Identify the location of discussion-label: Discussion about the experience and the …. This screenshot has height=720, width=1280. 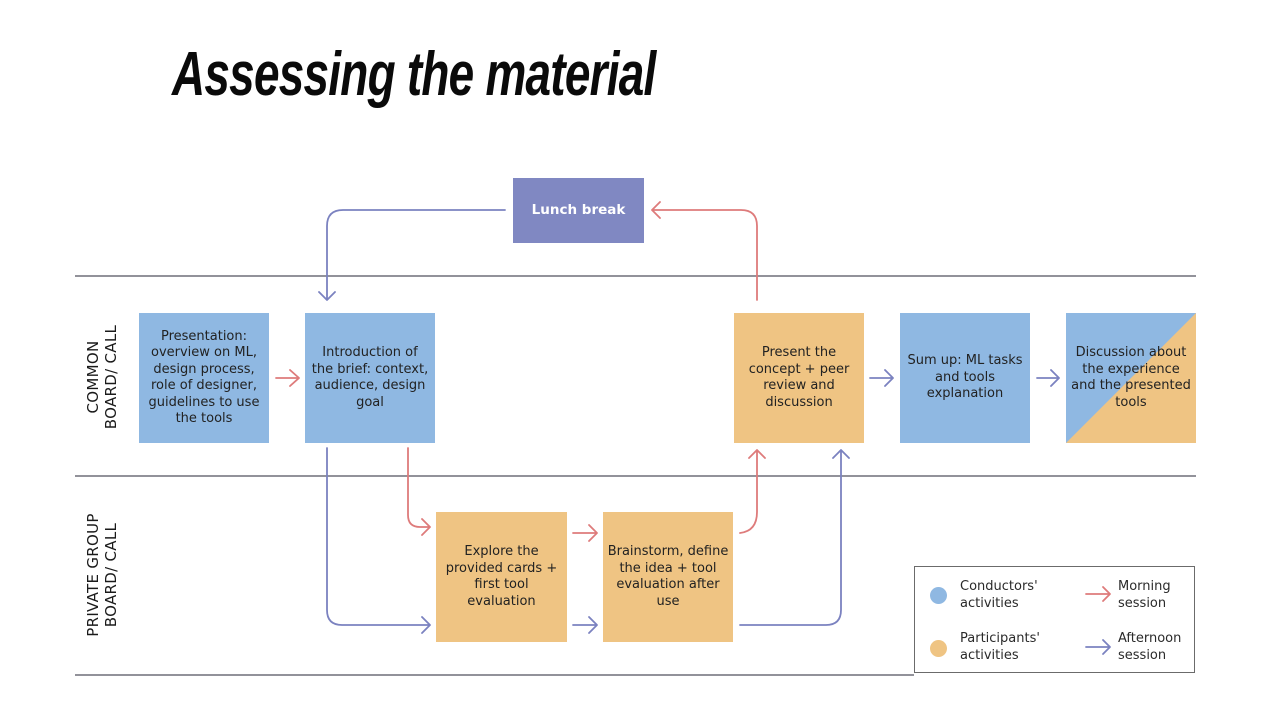
(1131, 377).